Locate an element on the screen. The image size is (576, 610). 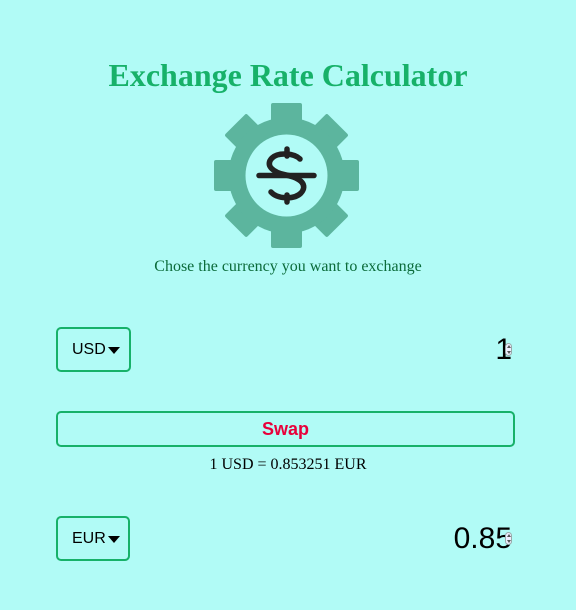
currency-one-select: USD is located at coordinates (93, 349).